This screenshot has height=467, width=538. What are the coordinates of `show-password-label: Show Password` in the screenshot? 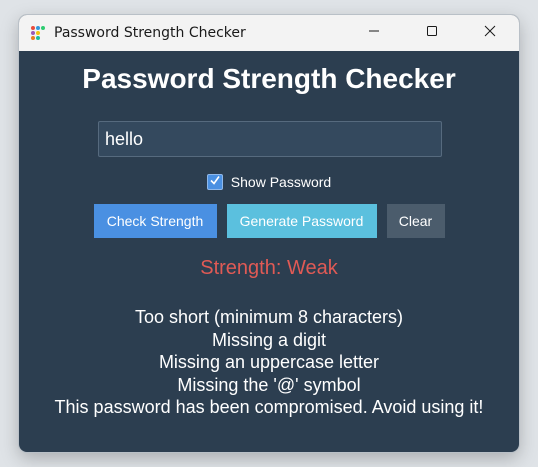 It's located at (281, 182).